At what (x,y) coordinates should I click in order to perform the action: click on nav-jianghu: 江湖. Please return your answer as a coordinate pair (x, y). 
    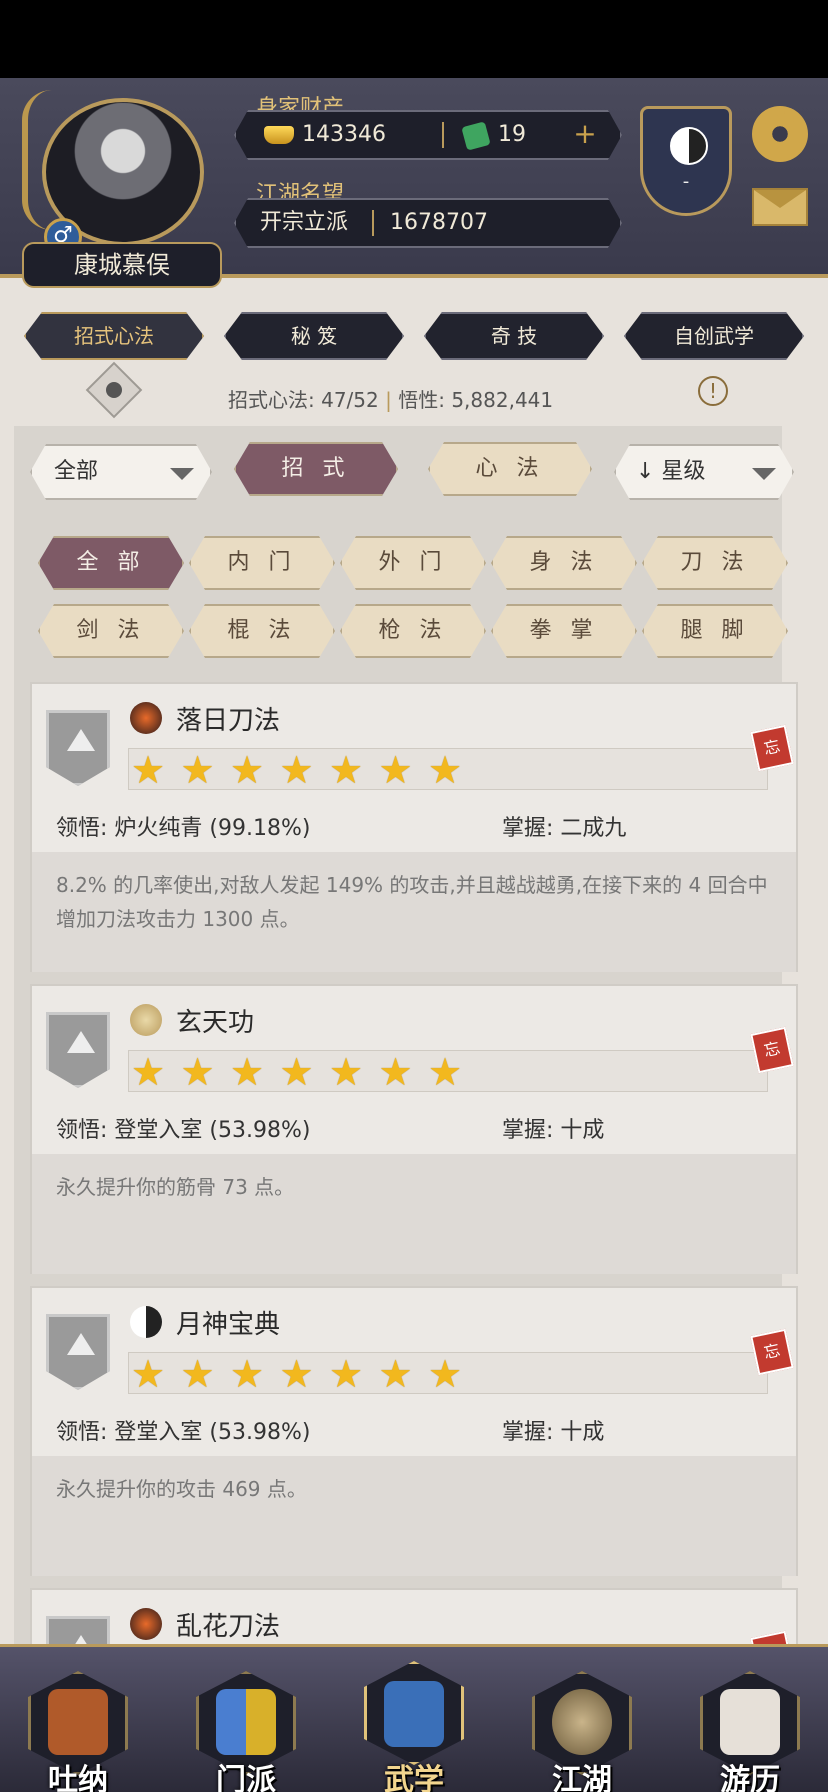
    Looking at the image, I should click on (582, 1731).